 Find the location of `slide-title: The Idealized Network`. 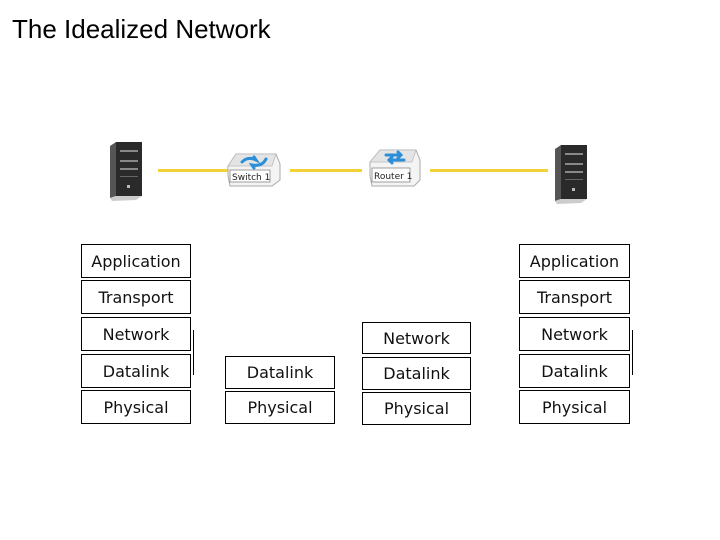

slide-title: The Idealized Network is located at coordinates (141, 29).